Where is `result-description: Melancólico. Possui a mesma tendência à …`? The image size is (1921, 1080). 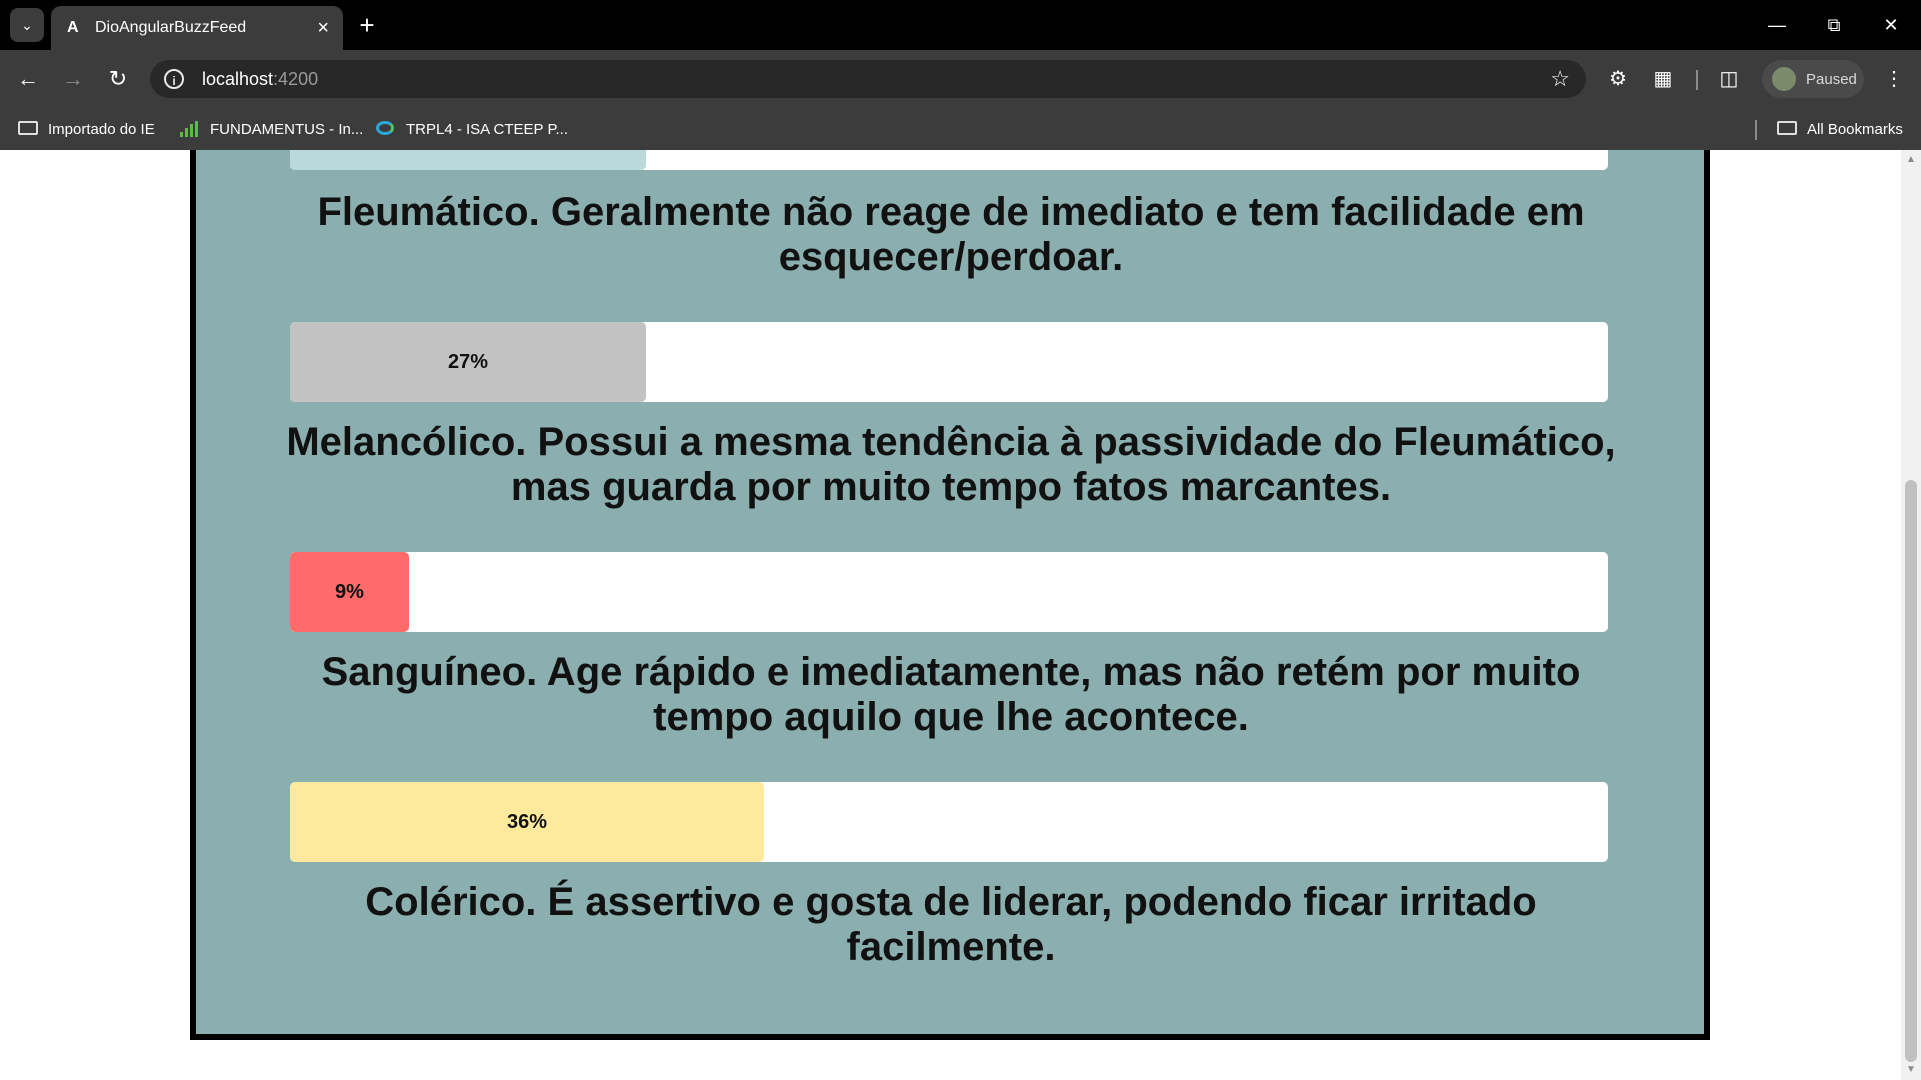 result-description: Melancólico. Possui a mesma tendência à … is located at coordinates (951, 464).